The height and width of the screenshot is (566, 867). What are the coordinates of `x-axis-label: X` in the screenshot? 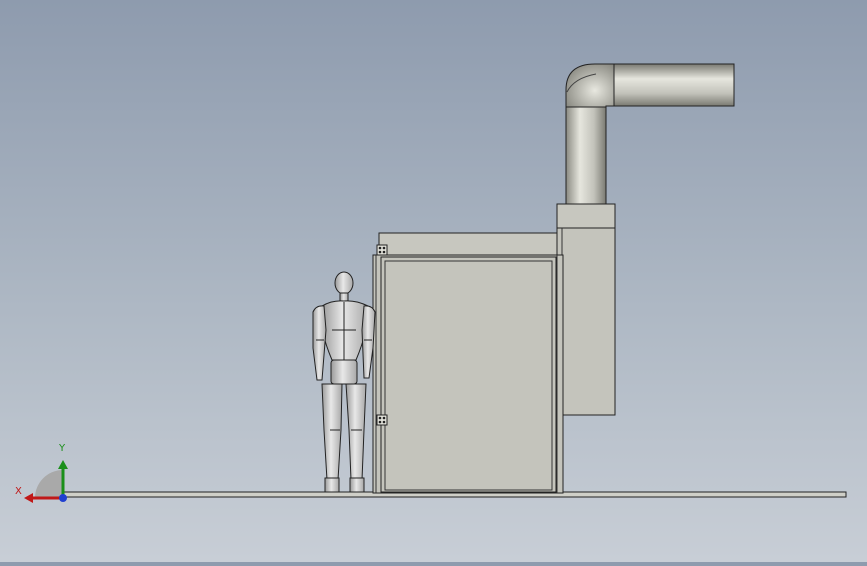 It's located at (18, 491).